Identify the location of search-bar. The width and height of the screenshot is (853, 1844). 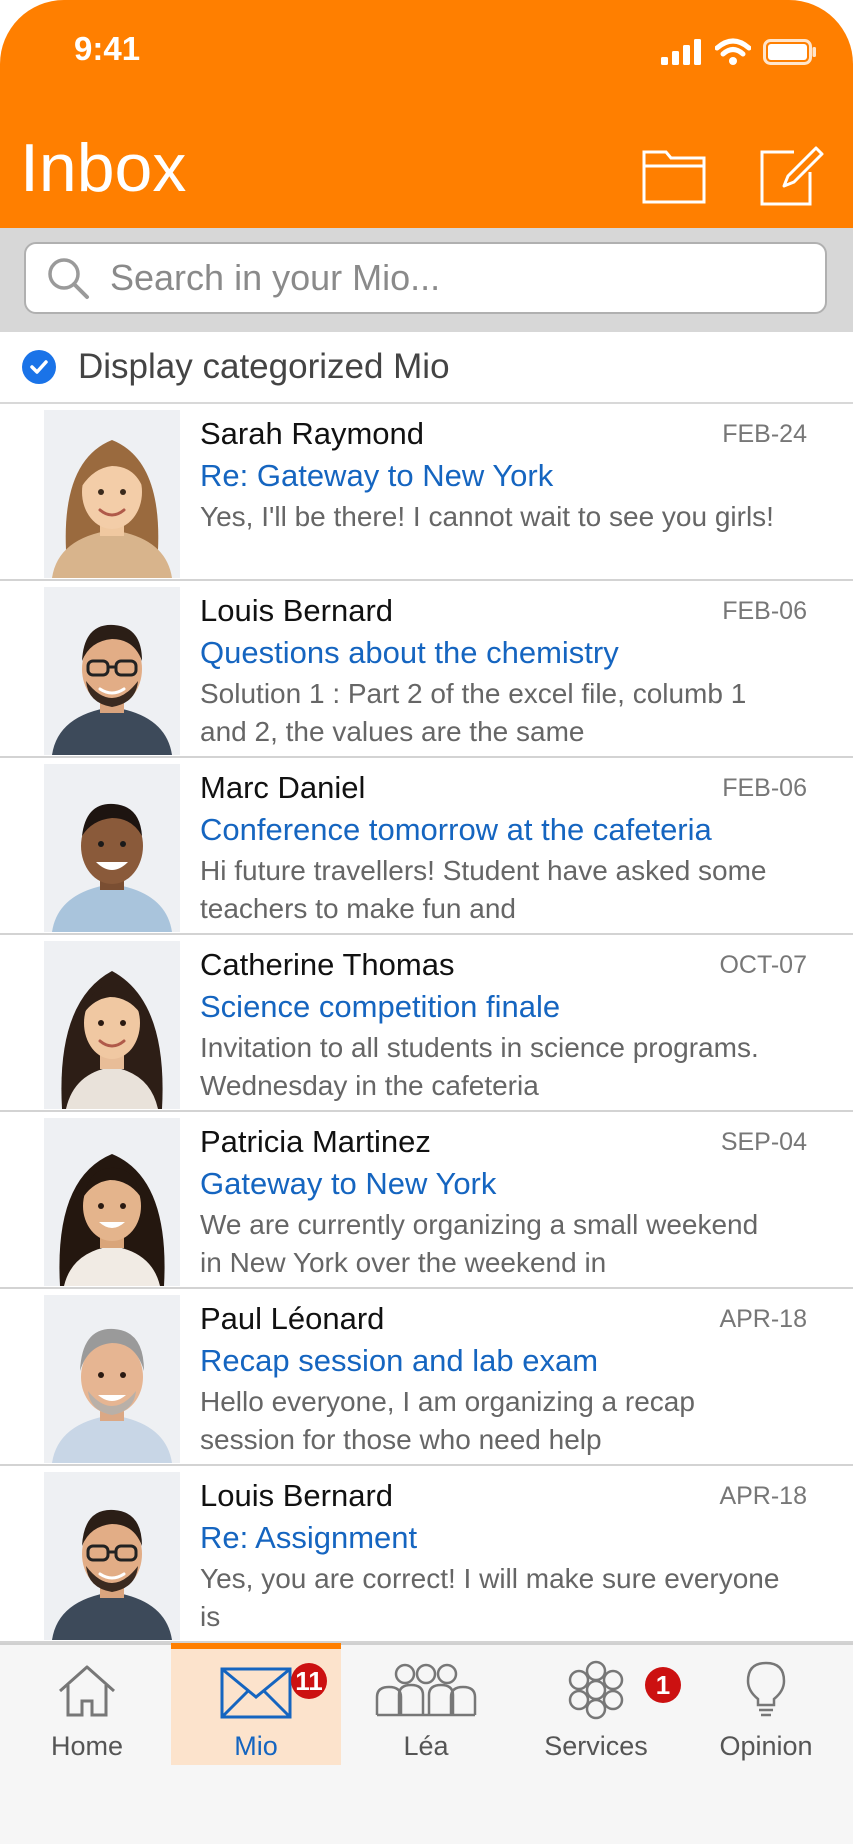
(426, 280).